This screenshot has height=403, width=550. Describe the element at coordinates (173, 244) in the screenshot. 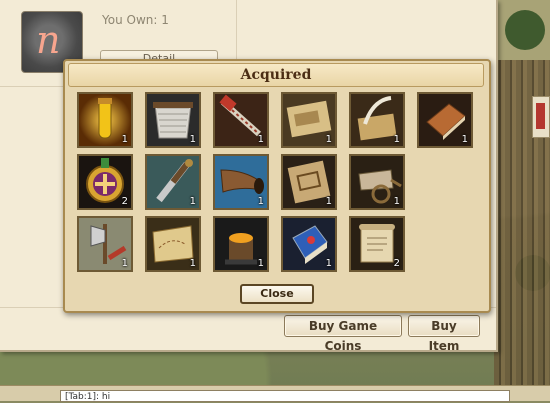

I see `item-slot-treasure-map: 1` at that location.